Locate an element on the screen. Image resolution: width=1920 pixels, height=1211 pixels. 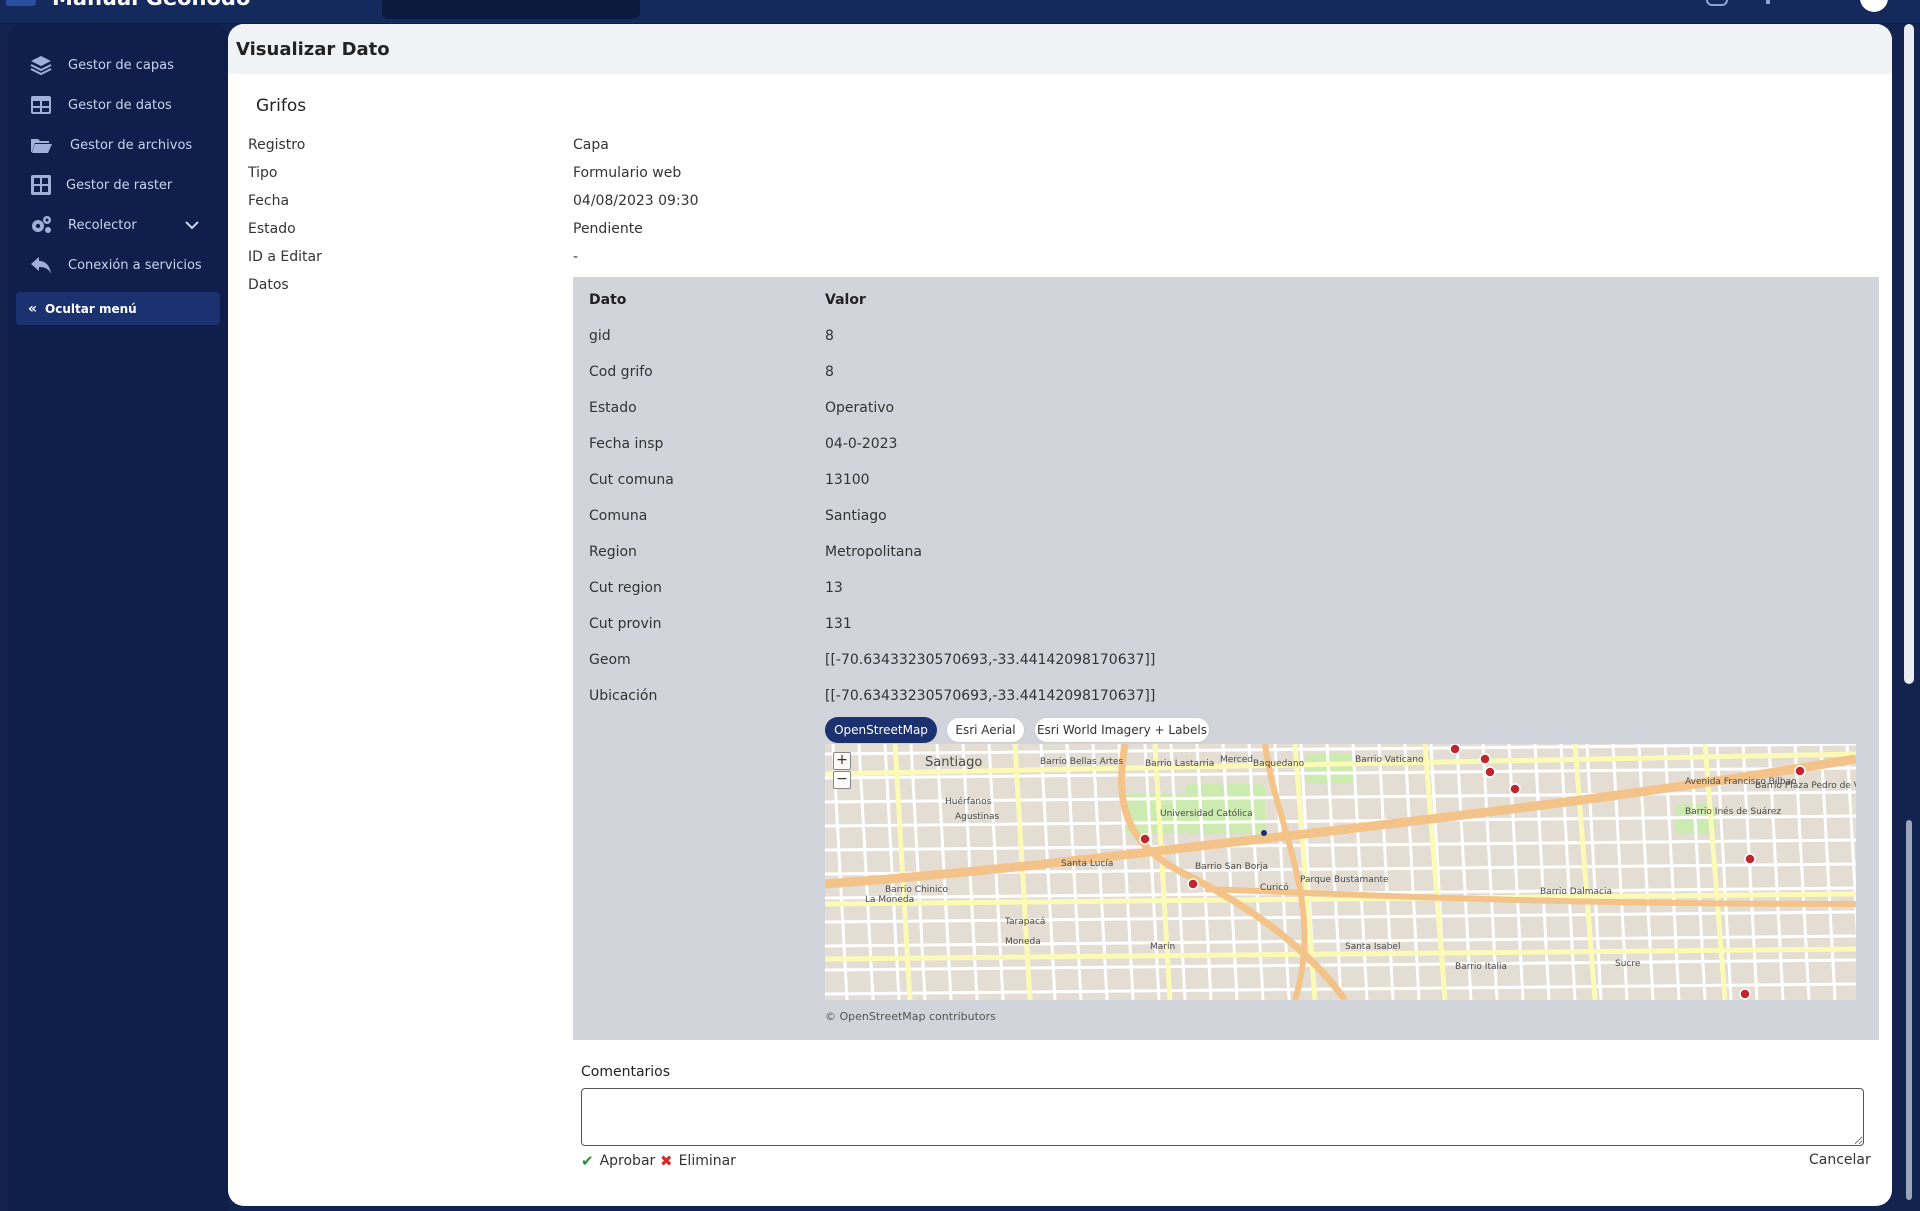
map-label: Baquedano is located at coordinates (1279, 764).